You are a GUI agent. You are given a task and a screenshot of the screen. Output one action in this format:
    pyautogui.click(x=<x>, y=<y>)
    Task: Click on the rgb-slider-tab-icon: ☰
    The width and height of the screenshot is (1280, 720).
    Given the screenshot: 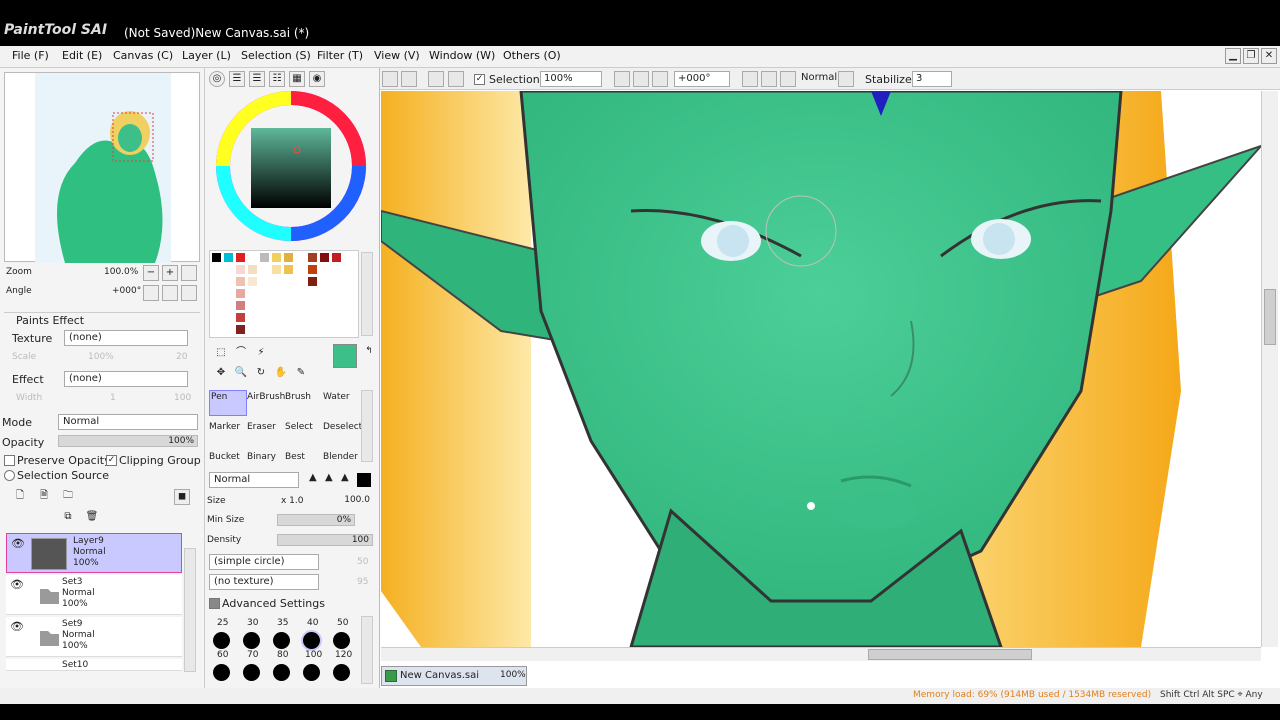 What is the action you would take?
    pyautogui.click(x=237, y=79)
    